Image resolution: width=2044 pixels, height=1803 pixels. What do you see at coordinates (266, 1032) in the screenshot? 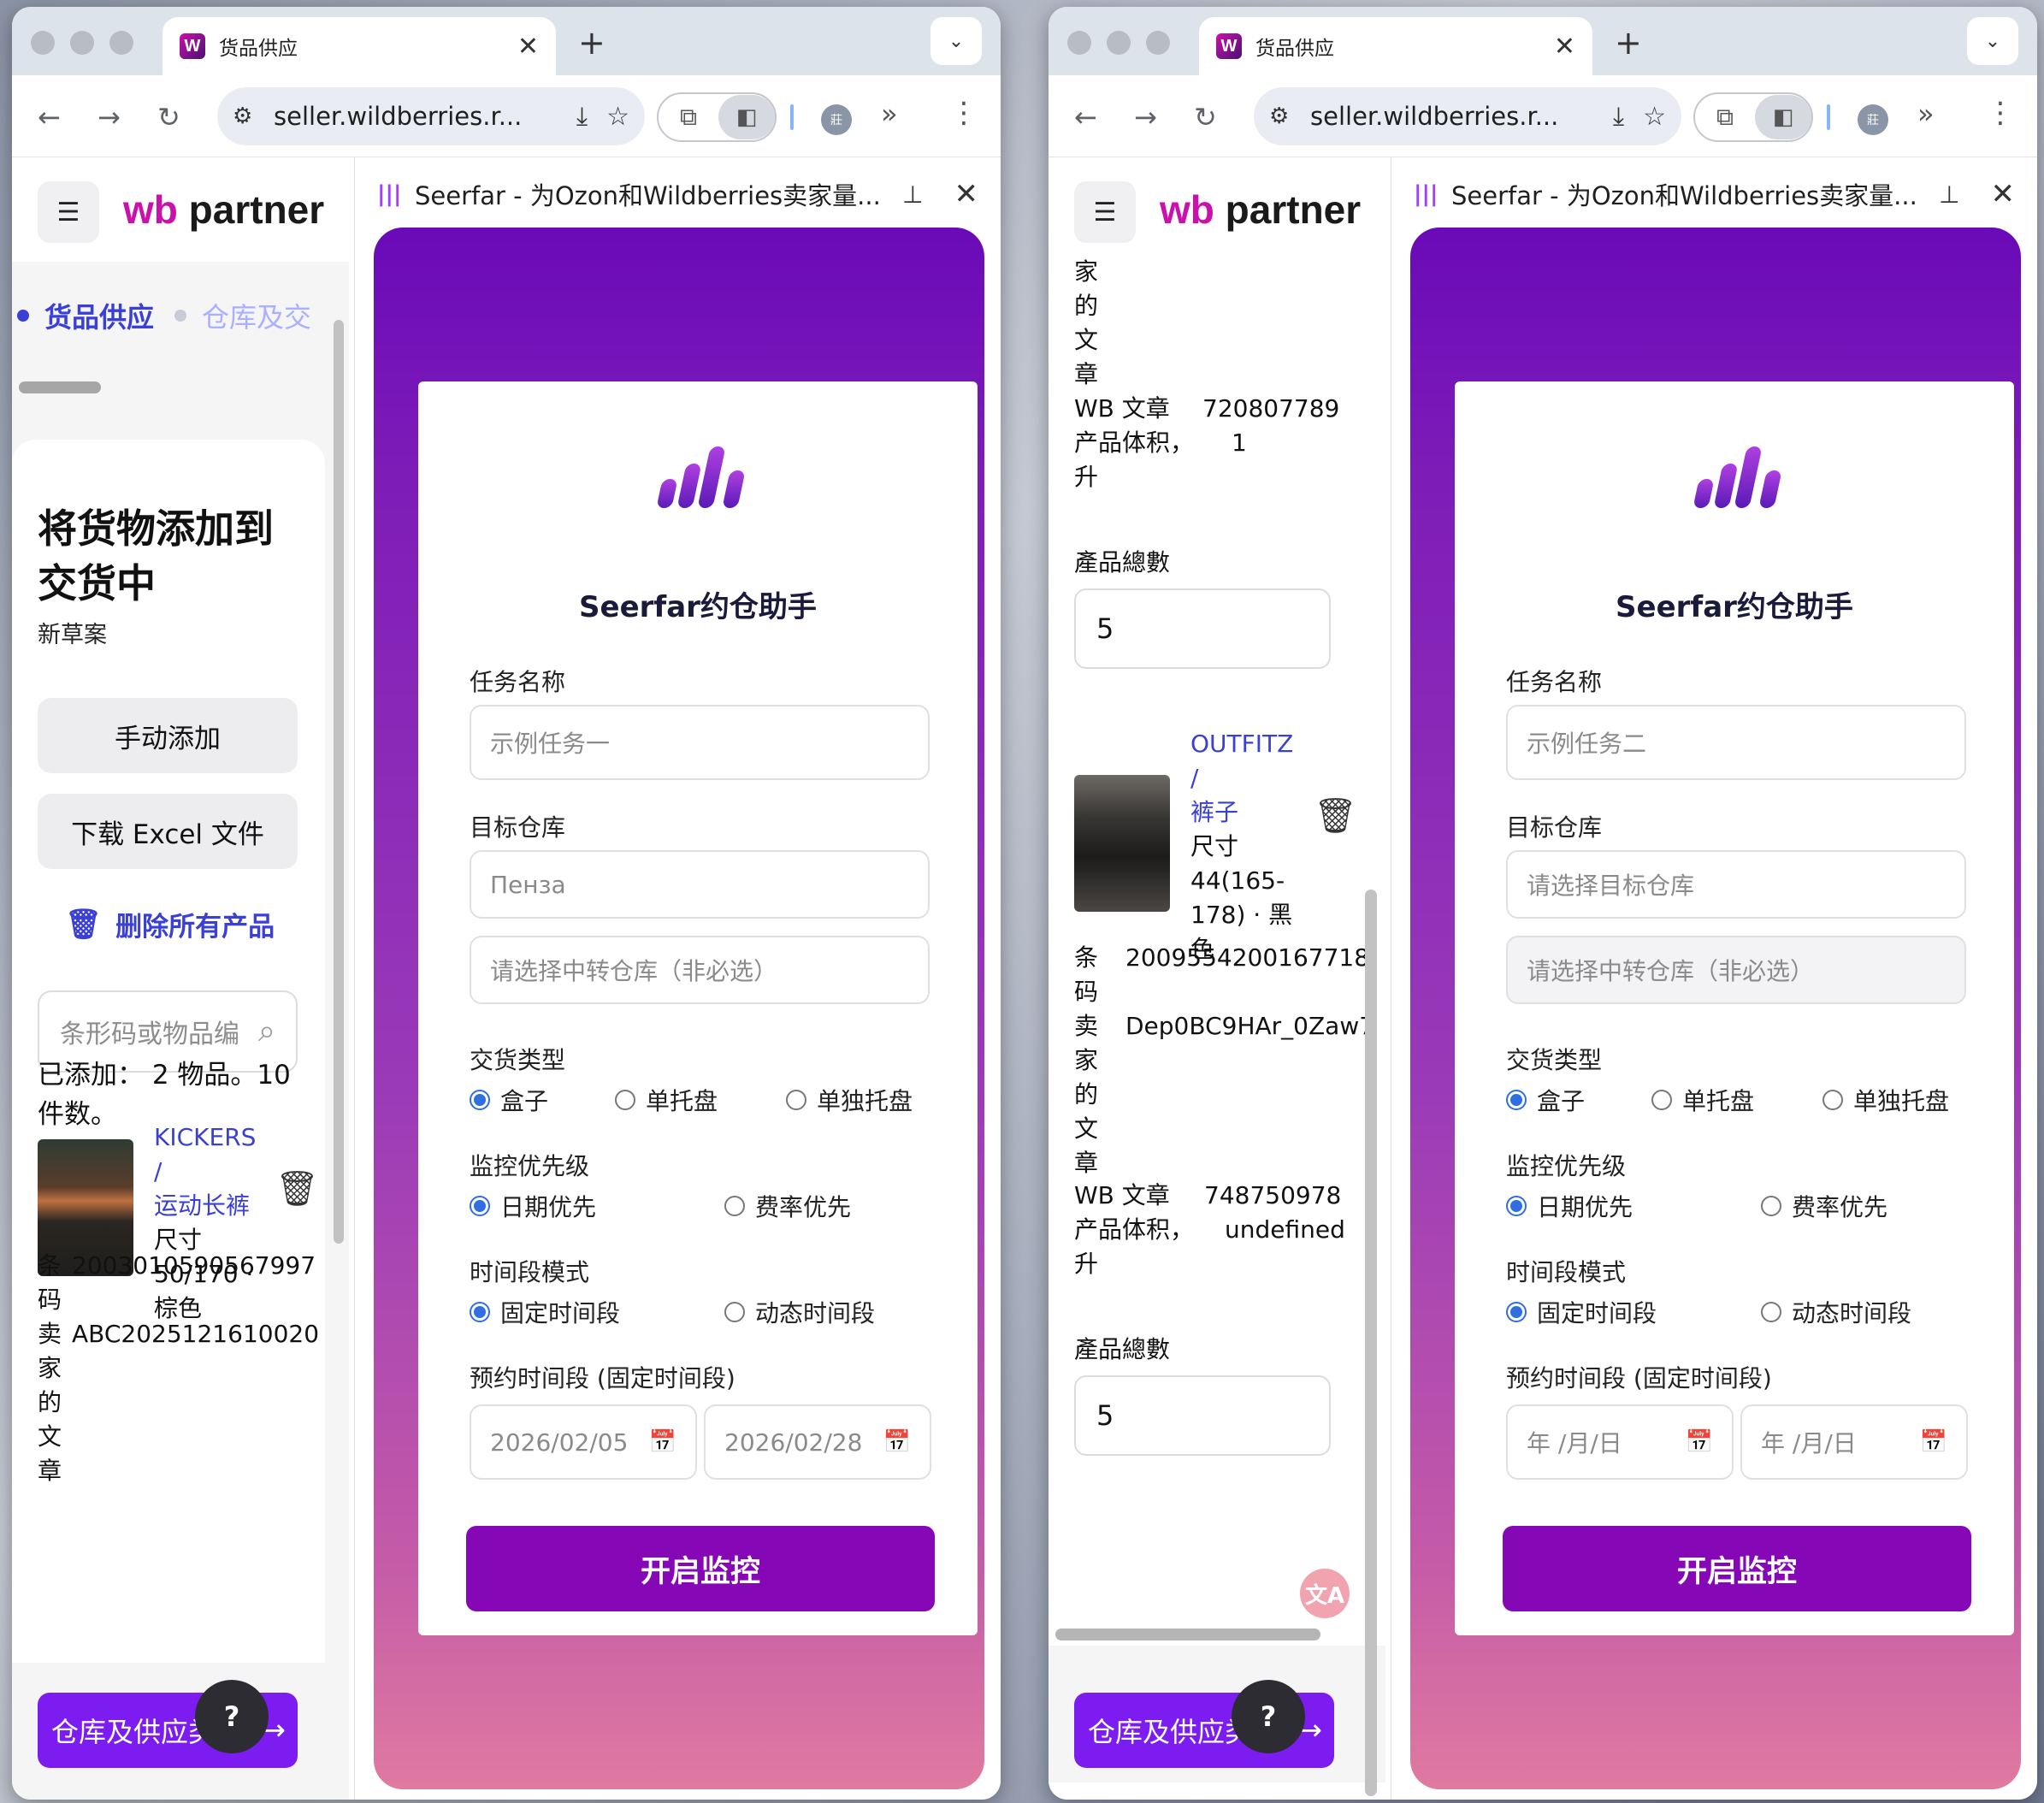
I see `search-icon: ⌕` at bounding box center [266, 1032].